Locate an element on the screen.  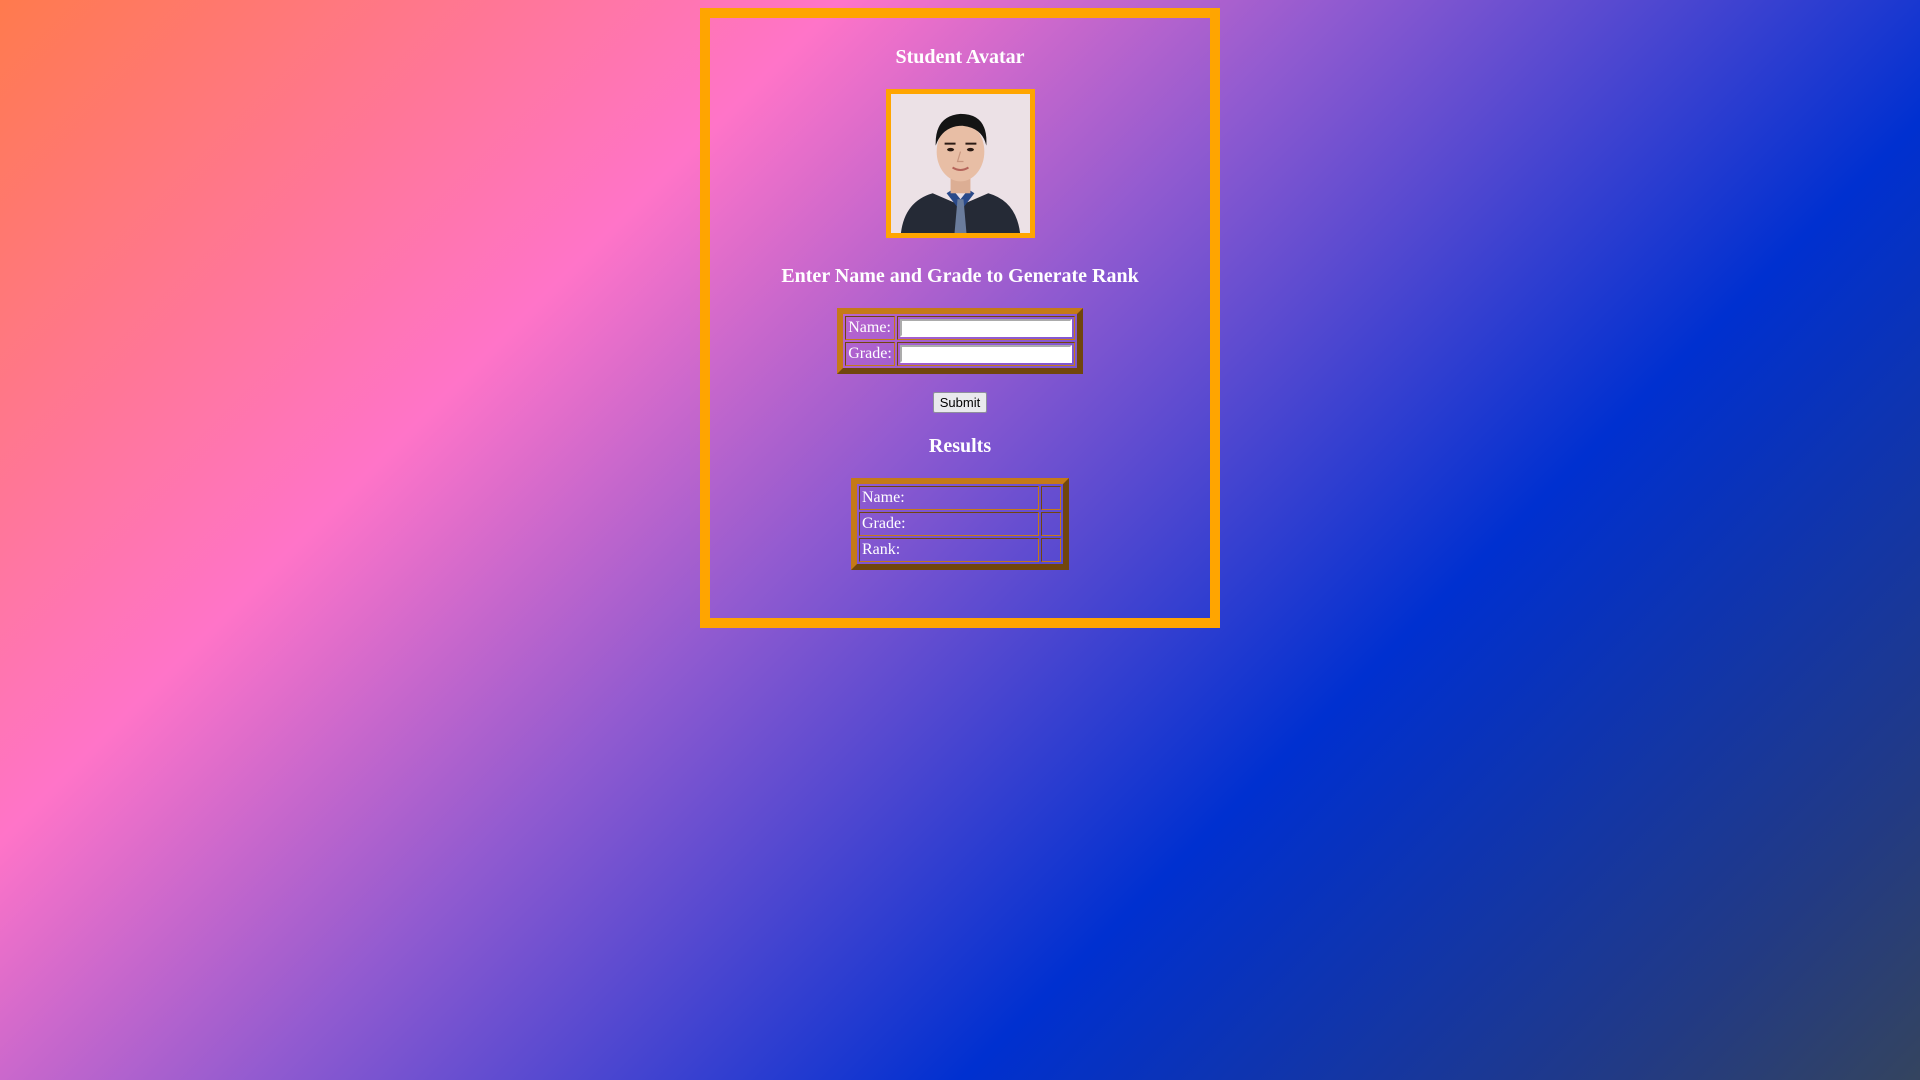
result-row-name: Name: is located at coordinates (960, 498).